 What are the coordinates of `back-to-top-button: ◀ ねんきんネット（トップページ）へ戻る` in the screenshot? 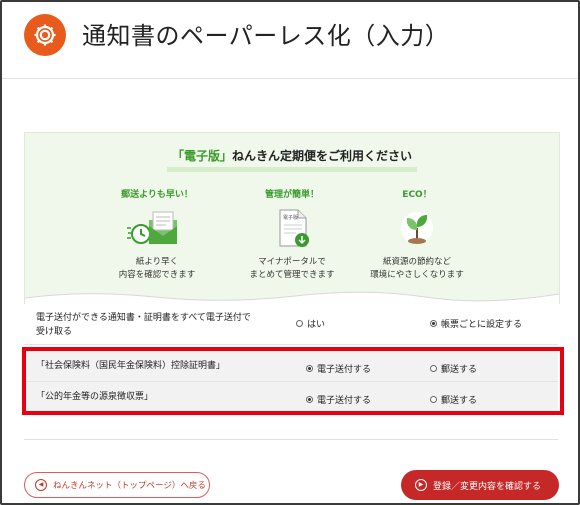 It's located at (117, 485).